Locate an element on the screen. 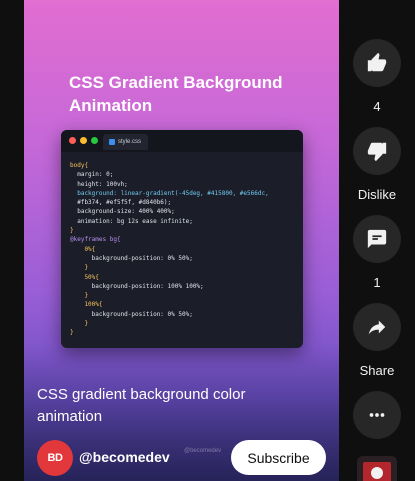  code-line: background-size: 400% 400%; is located at coordinates (122, 212).